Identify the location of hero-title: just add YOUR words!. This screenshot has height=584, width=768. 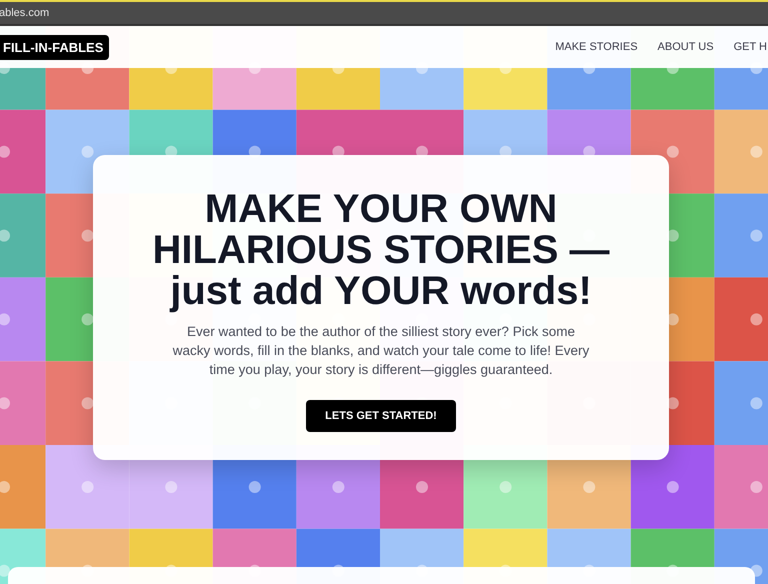
(381, 291).